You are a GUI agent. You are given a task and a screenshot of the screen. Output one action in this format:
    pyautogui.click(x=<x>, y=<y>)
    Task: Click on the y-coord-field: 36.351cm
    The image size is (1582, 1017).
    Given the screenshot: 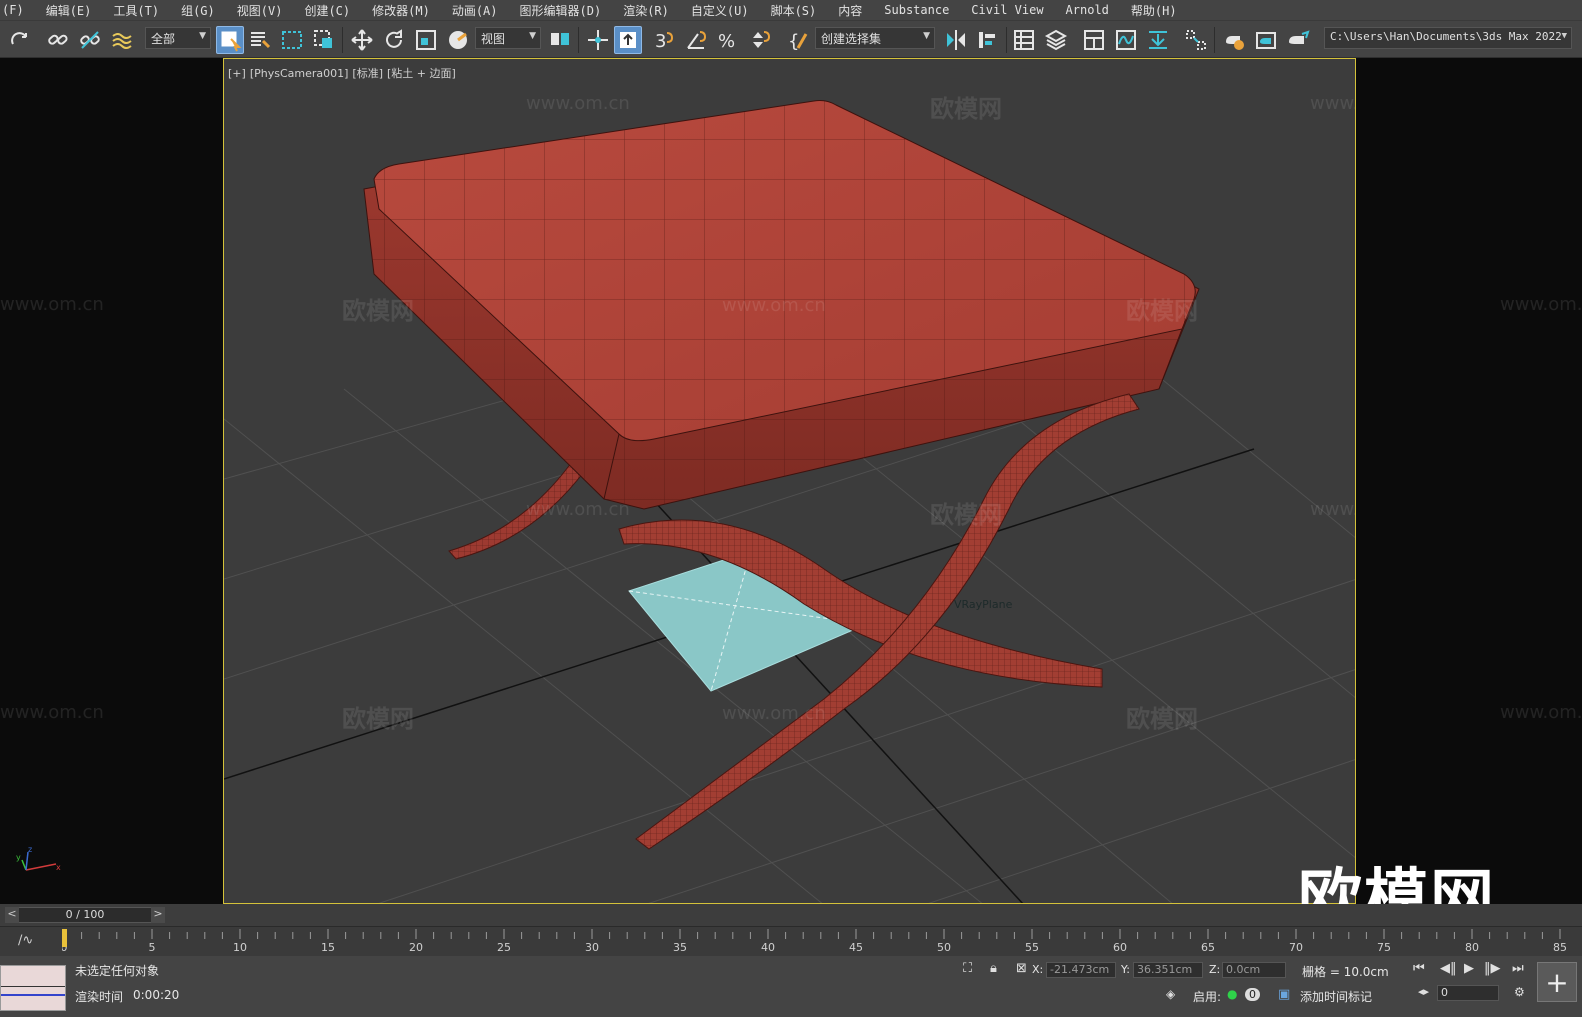 What is the action you would take?
    pyautogui.click(x=1168, y=970)
    